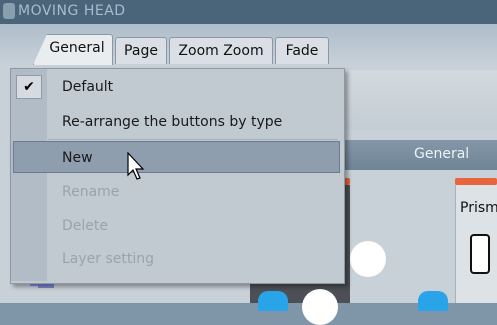 Image resolution: width=497 pixels, height=325 pixels. I want to click on menu-item-new: New, so click(77, 158).